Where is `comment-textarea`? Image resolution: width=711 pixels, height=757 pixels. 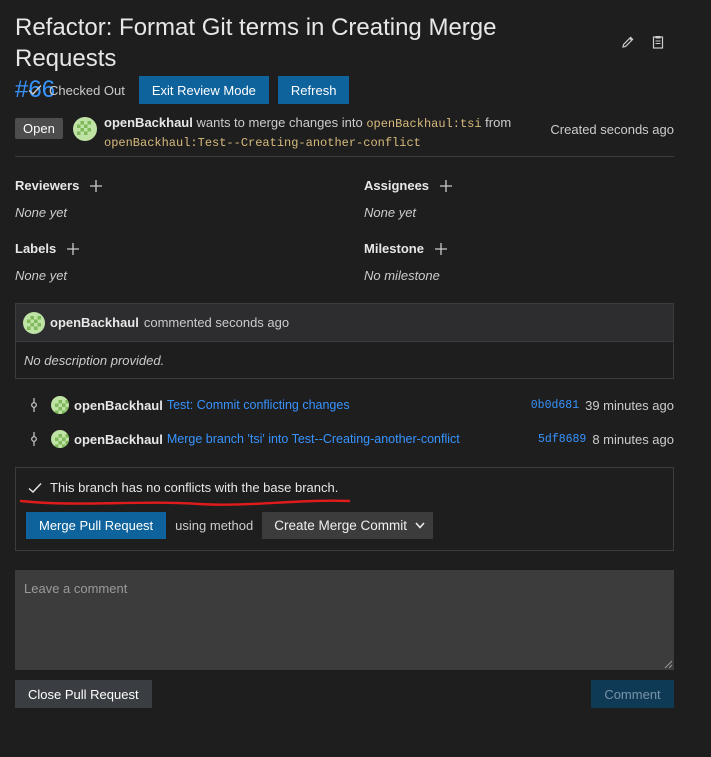 comment-textarea is located at coordinates (344, 620).